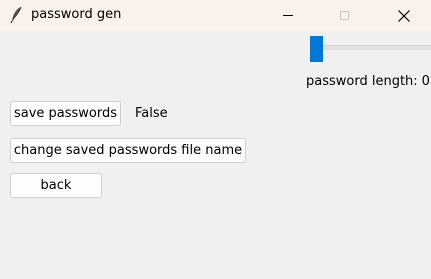 The image size is (431, 279). I want to click on change-file-name-button: change saved passwords file name, so click(128, 150).